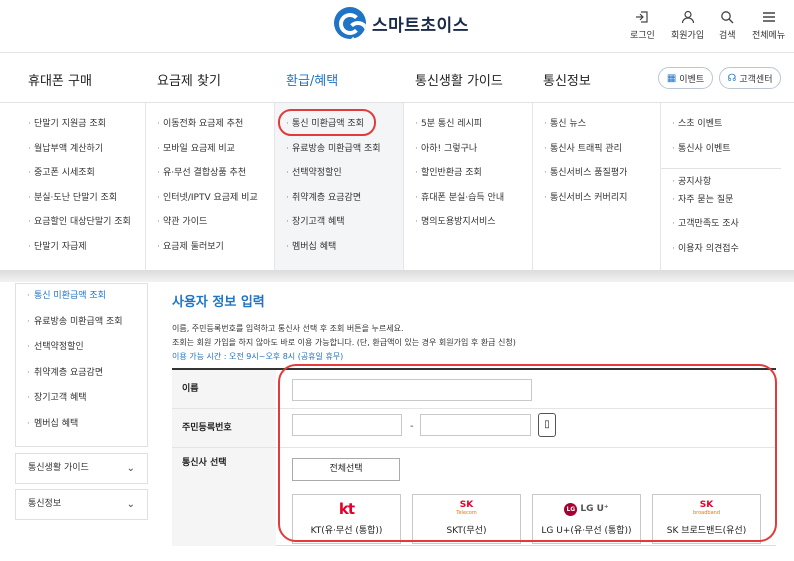 This screenshot has width=794, height=561. What do you see at coordinates (642, 36) in the screenshot?
I see `login-label: 로그인` at bounding box center [642, 36].